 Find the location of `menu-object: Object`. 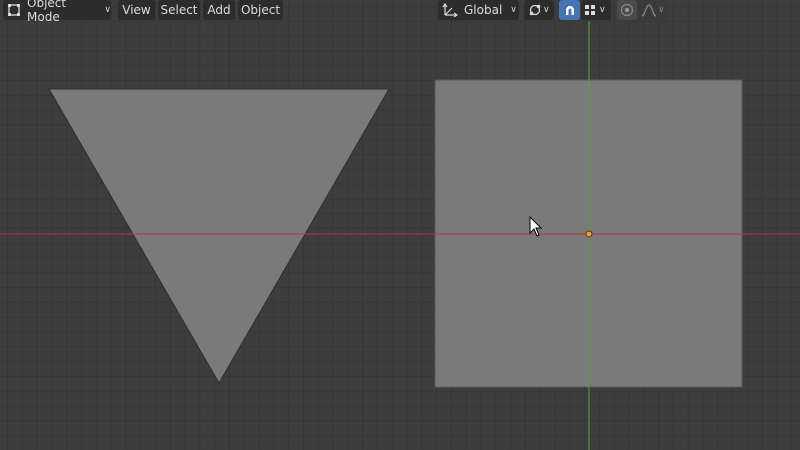

menu-object: Object is located at coordinates (260, 10).